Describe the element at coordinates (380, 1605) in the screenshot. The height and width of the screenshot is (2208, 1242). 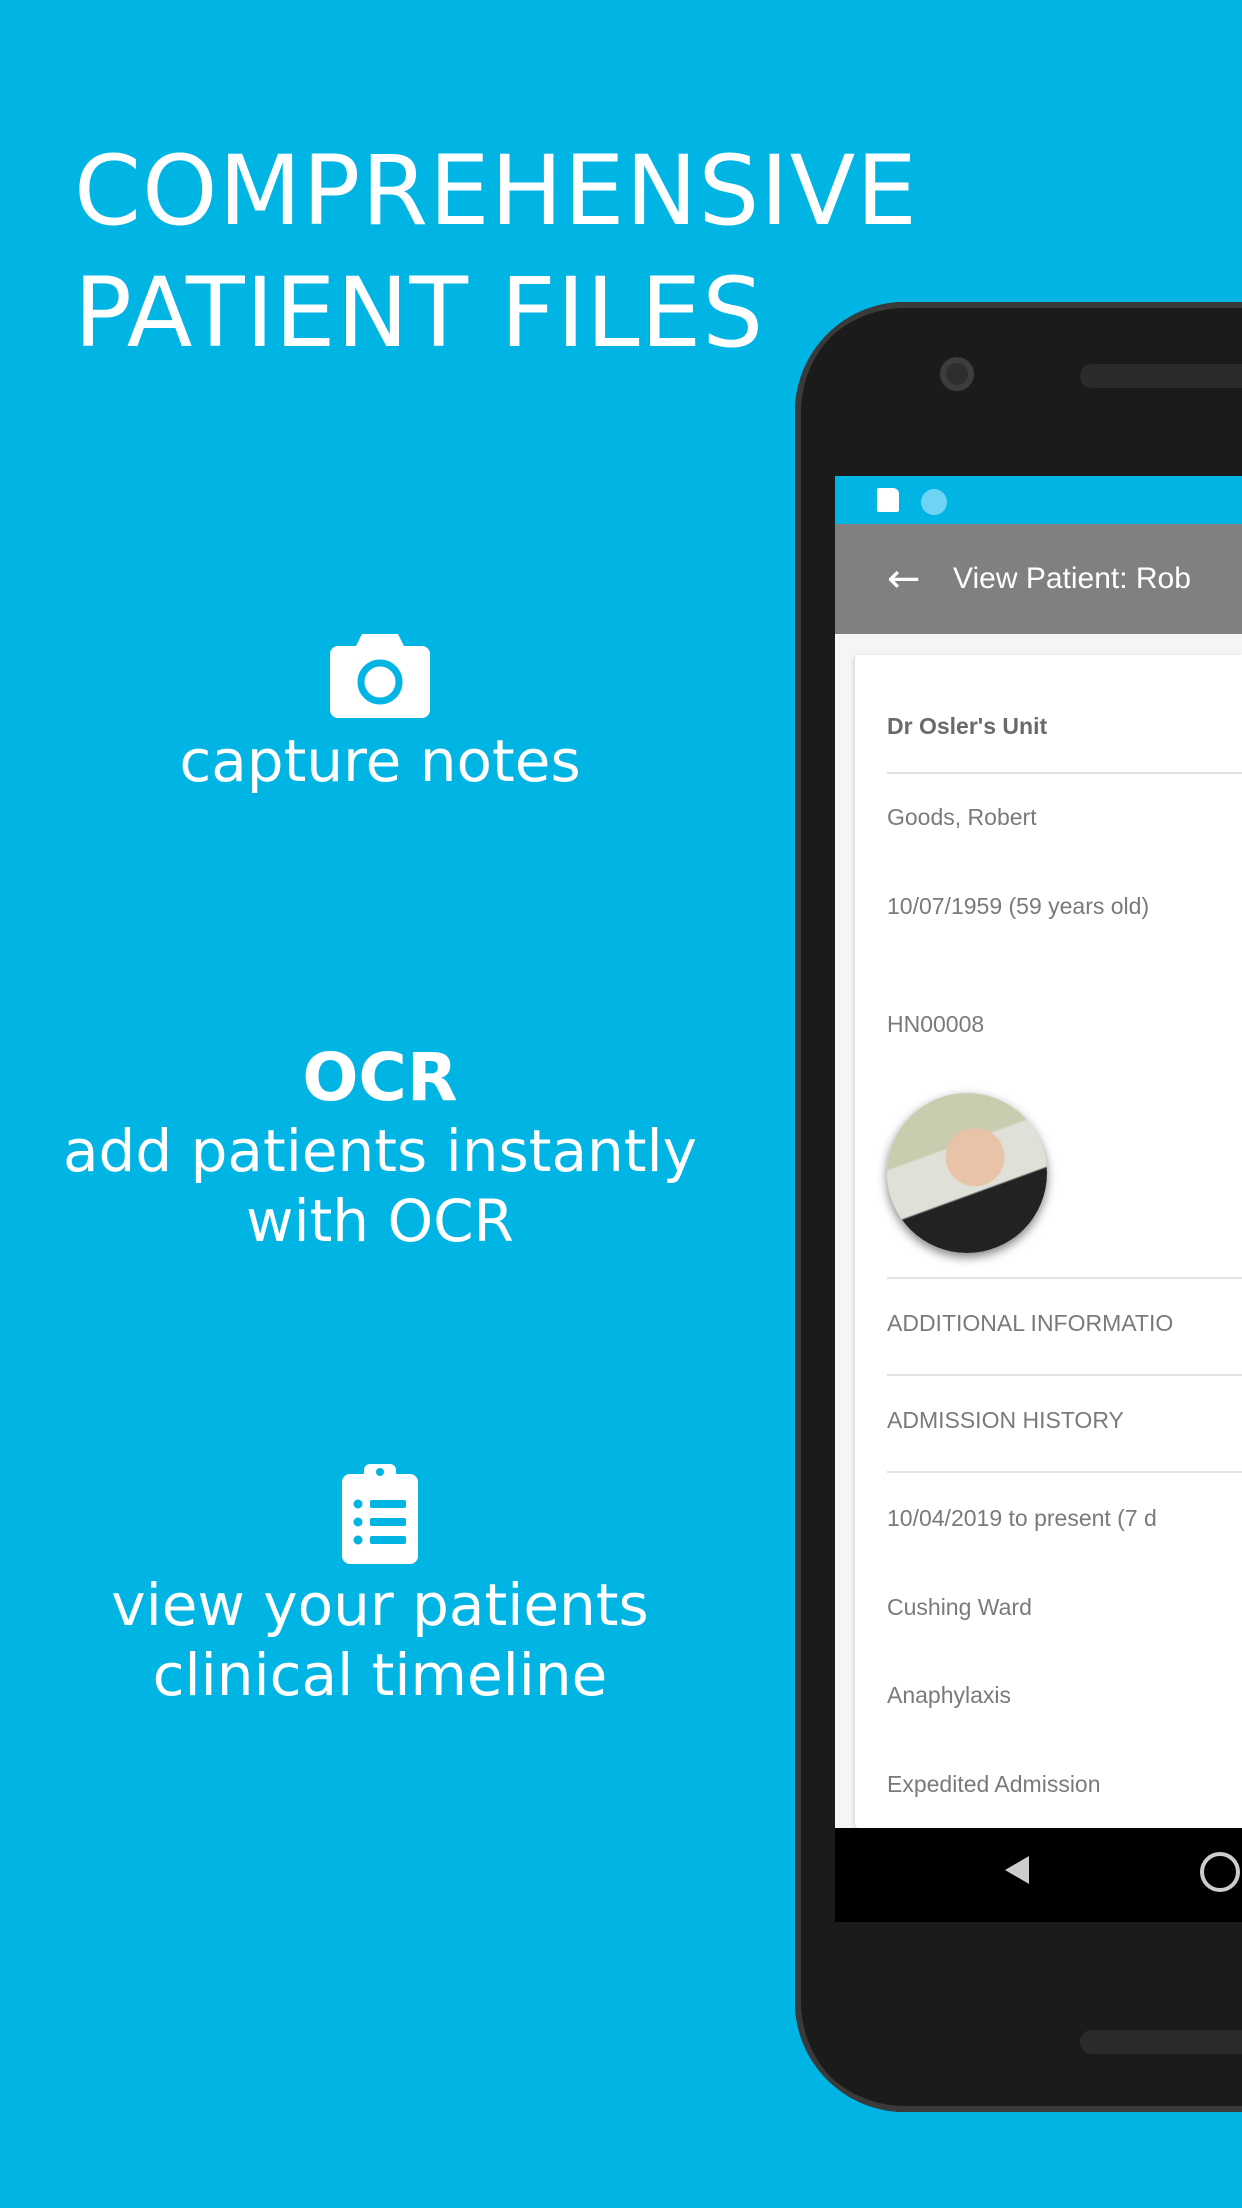
I see `feature-text: view your patients` at that location.